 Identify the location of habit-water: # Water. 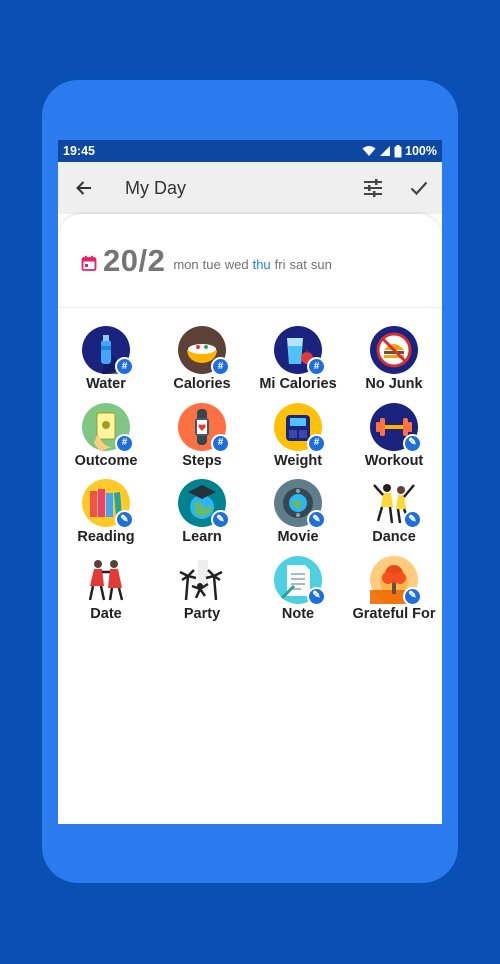
(106, 364).